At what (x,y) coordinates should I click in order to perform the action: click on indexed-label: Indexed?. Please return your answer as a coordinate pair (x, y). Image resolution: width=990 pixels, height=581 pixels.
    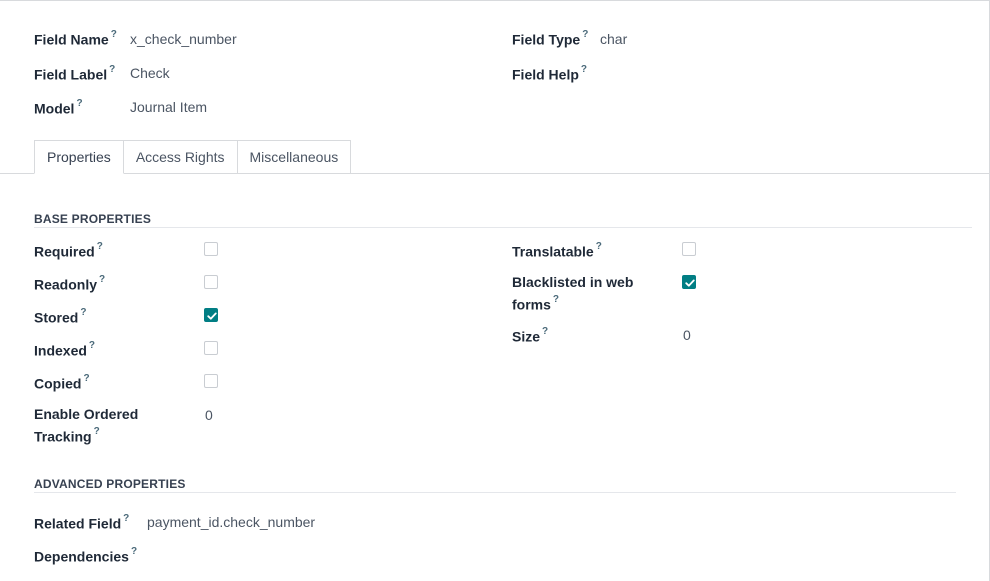
    Looking at the image, I should click on (65, 349).